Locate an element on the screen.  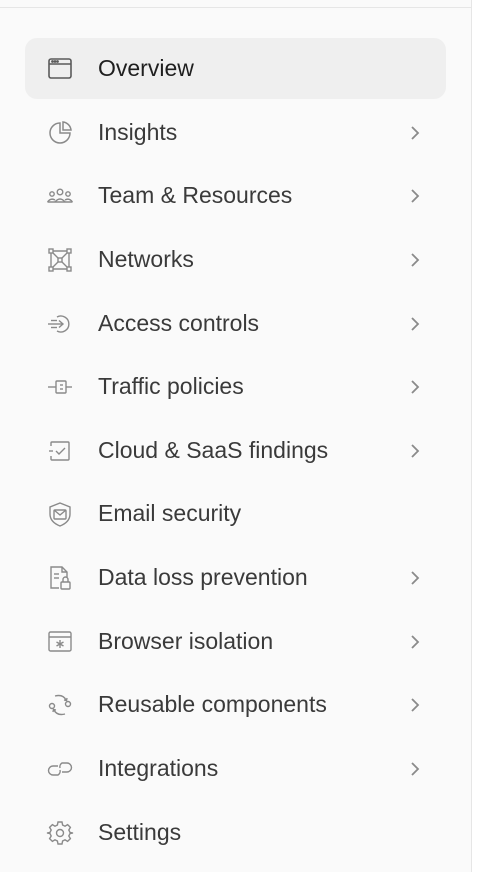
sidebar-item-access-controls: Access controls is located at coordinates (235, 323).